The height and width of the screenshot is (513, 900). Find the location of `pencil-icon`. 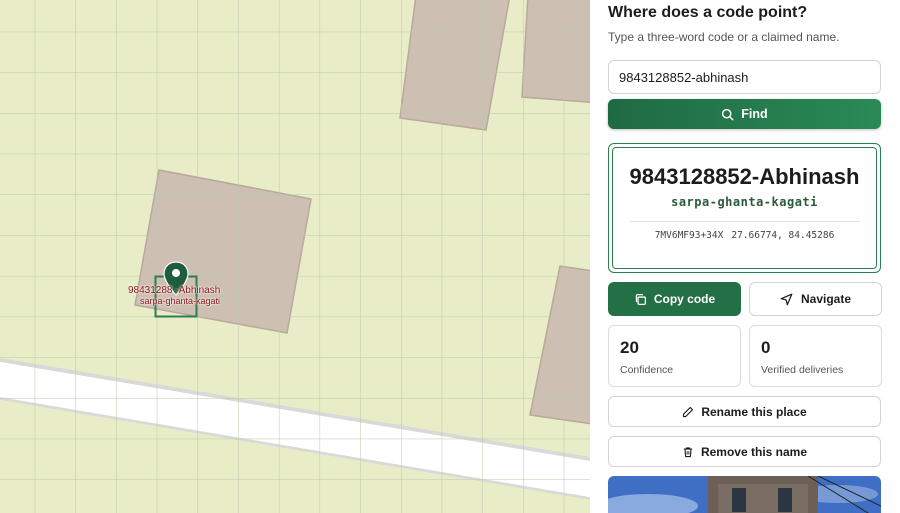

pencil-icon is located at coordinates (688, 411).